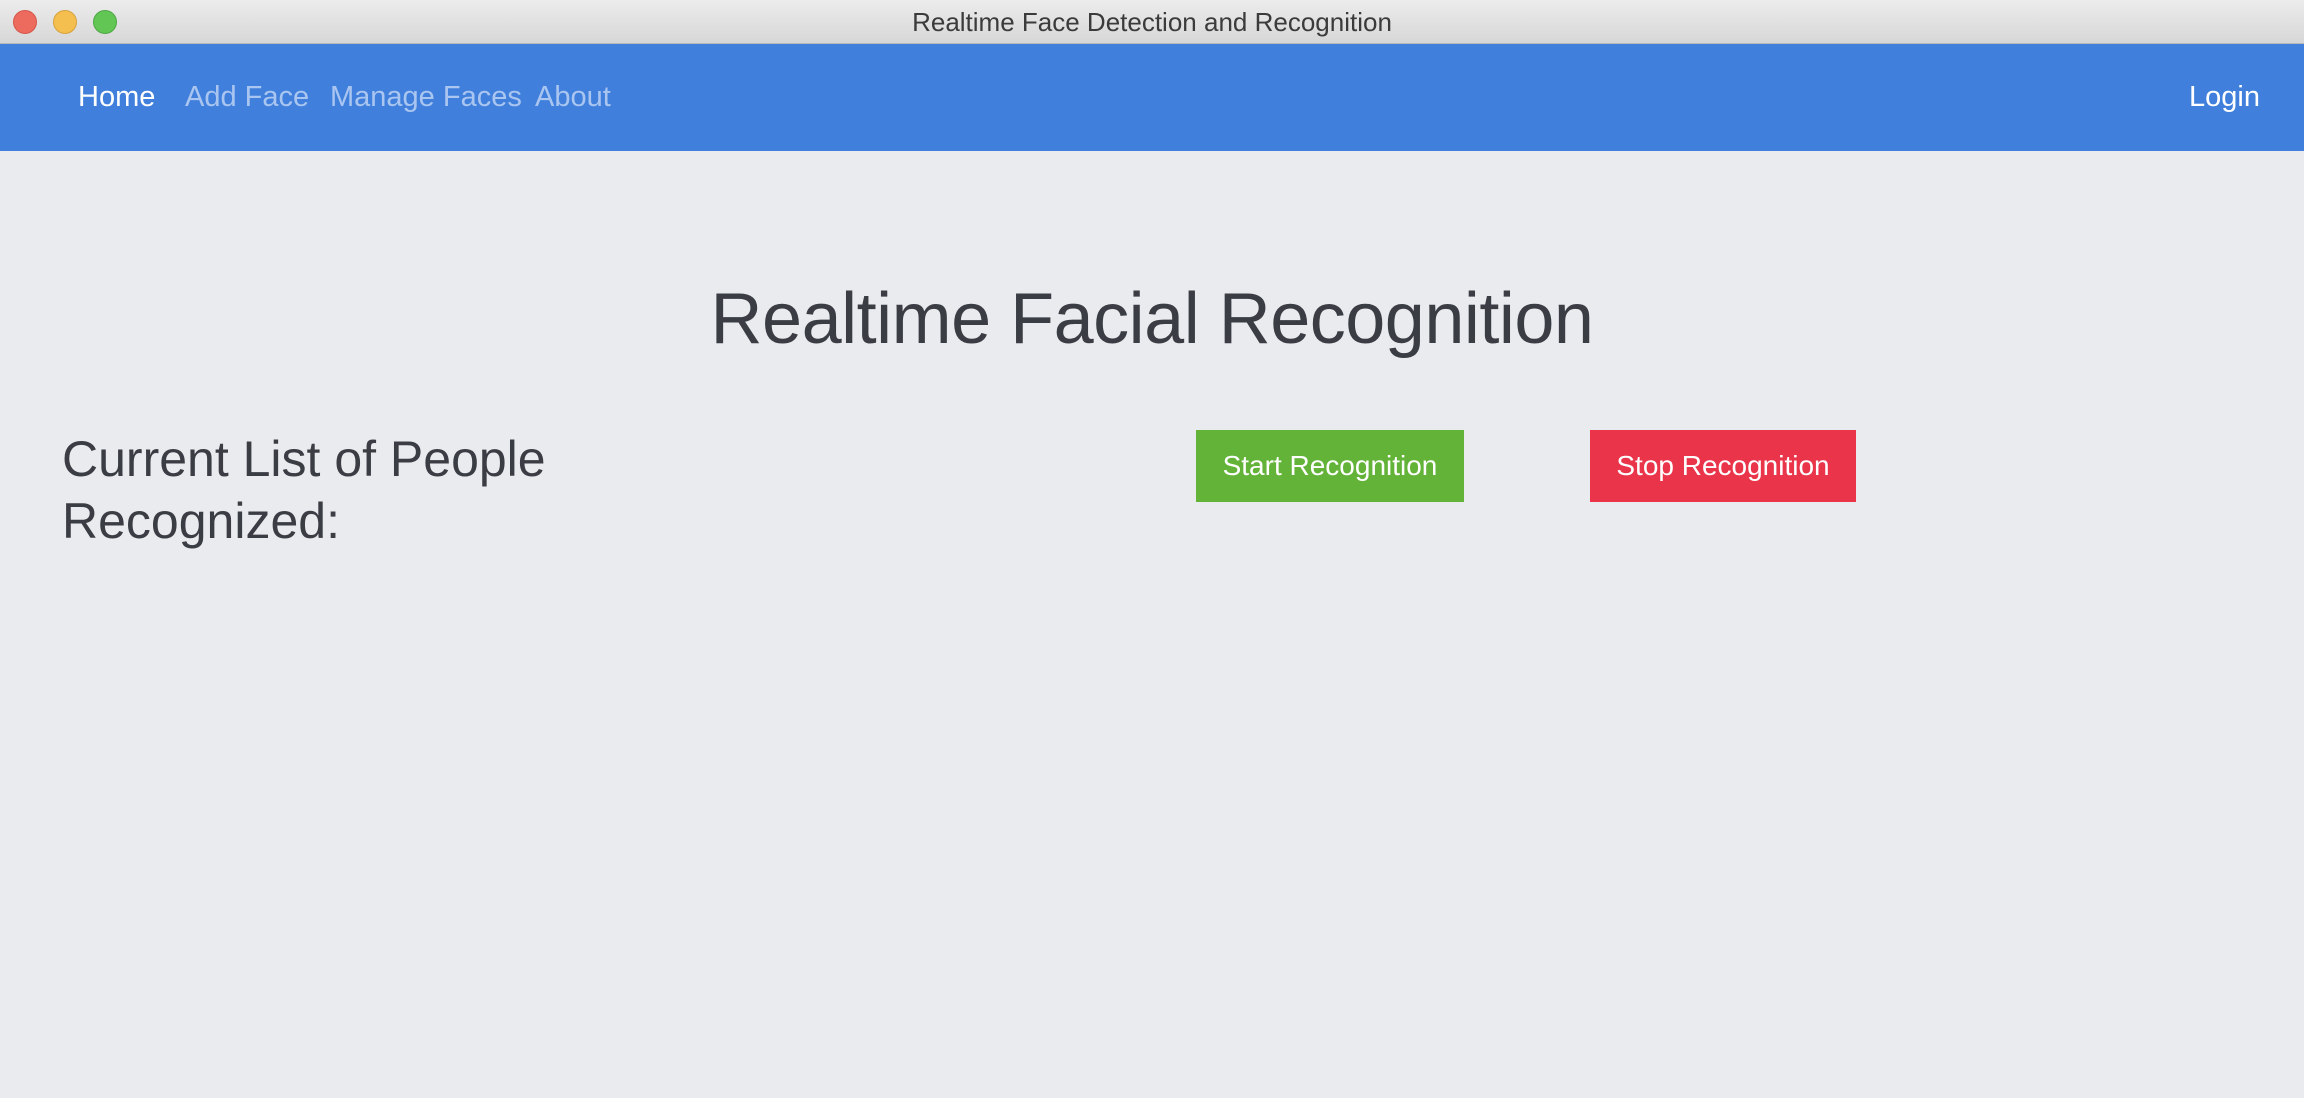  I want to click on window-titlebar: Realtime Face Detection and Recognition, so click(1152, 22).